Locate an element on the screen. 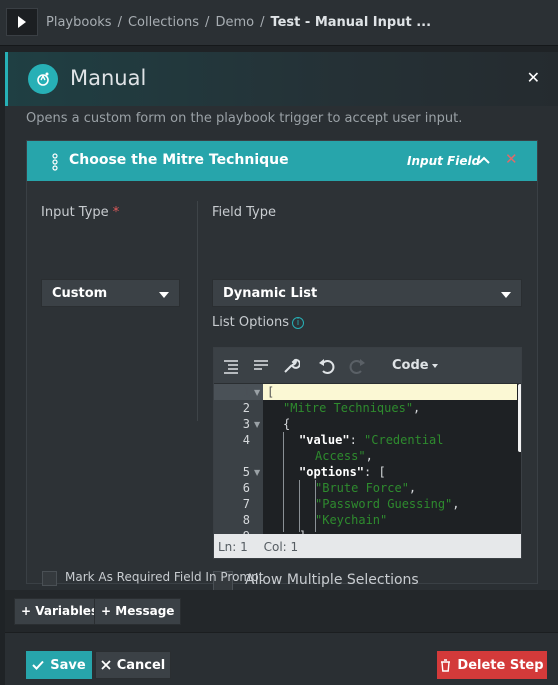  code-line: [ is located at coordinates (271, 392).